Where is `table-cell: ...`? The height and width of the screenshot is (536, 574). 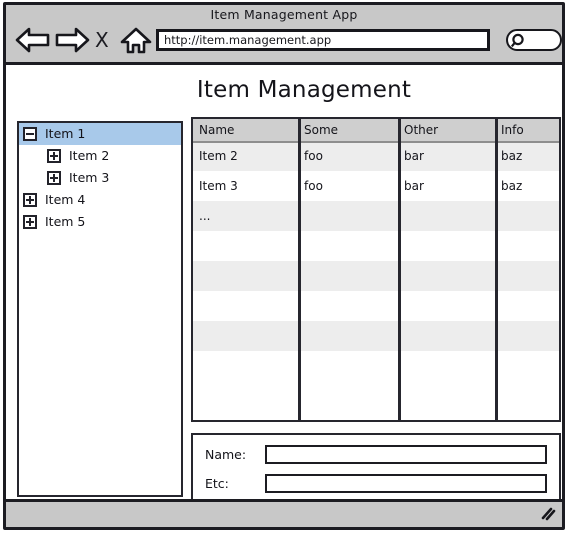
table-cell: ... is located at coordinates (205, 216).